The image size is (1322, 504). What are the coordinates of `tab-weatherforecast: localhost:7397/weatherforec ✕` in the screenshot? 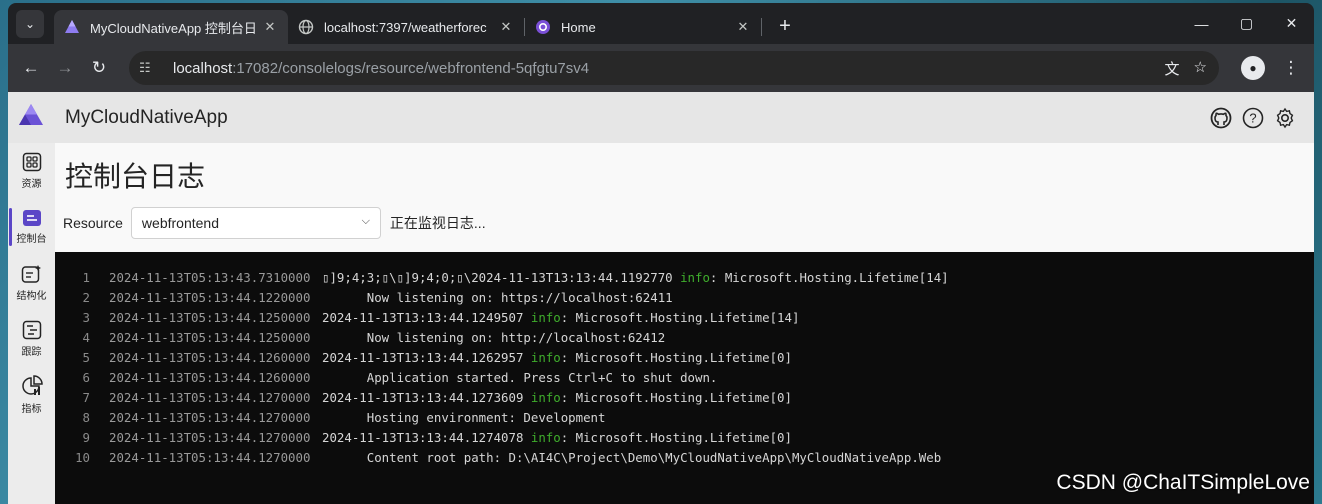 It's located at (406, 27).